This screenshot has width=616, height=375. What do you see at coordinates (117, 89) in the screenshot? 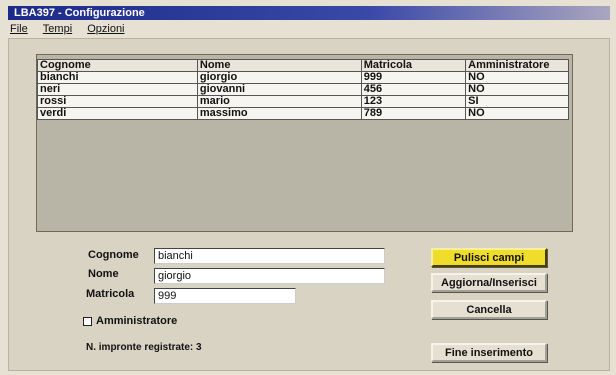
I see `cell-cognome: neri` at bounding box center [117, 89].